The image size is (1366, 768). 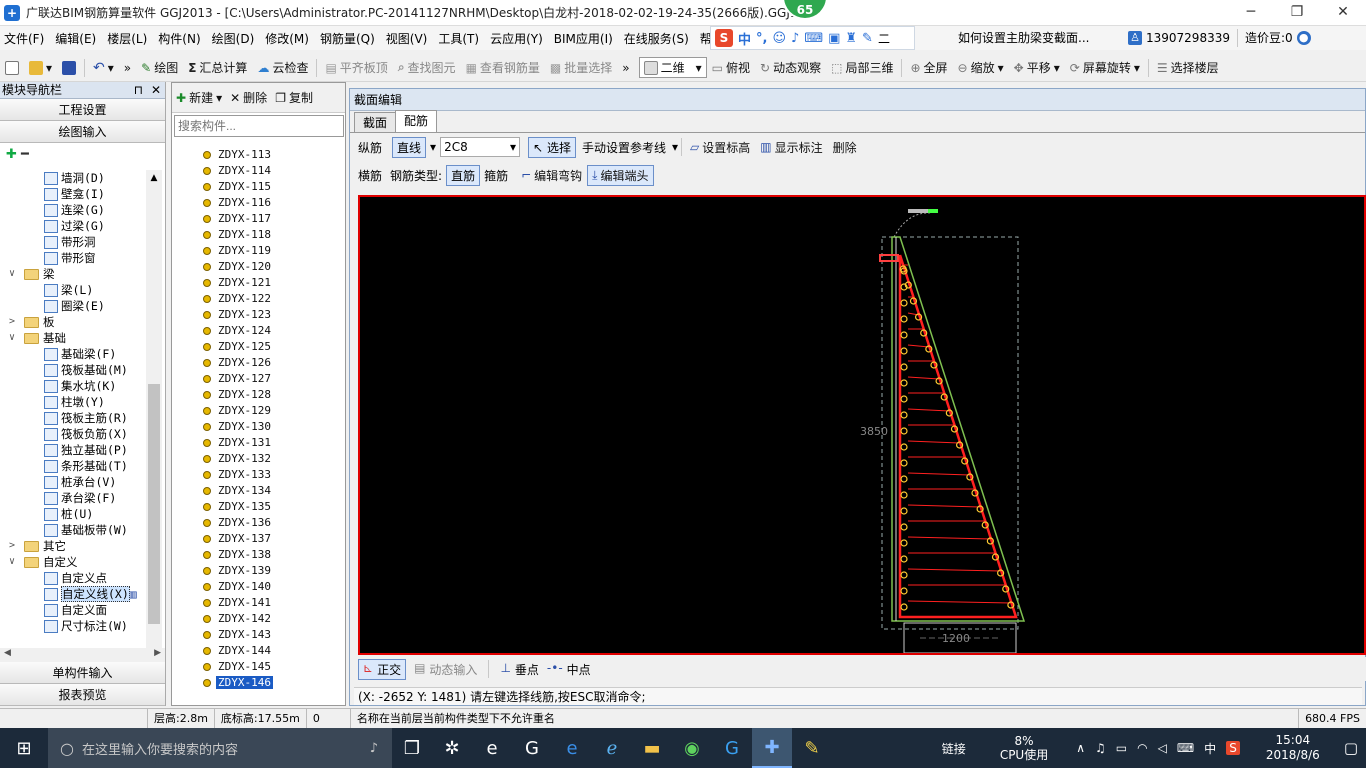 What do you see at coordinates (258, 283) in the screenshot?
I see `component-item: ZDYX-121` at bounding box center [258, 283].